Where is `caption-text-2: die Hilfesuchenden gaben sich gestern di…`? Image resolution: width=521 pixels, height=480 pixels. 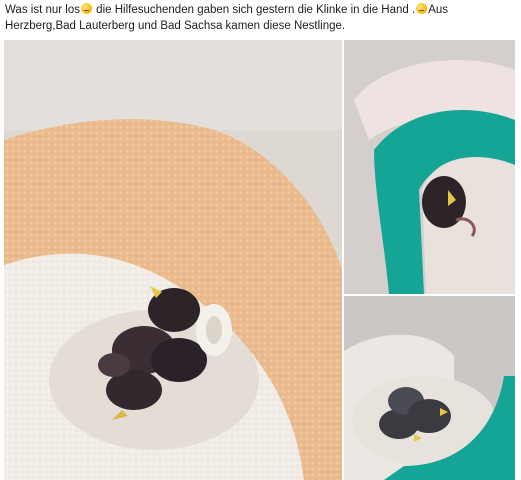
caption-text-2: die Hilfesuchenden gaben sich gestern di… is located at coordinates (254, 10).